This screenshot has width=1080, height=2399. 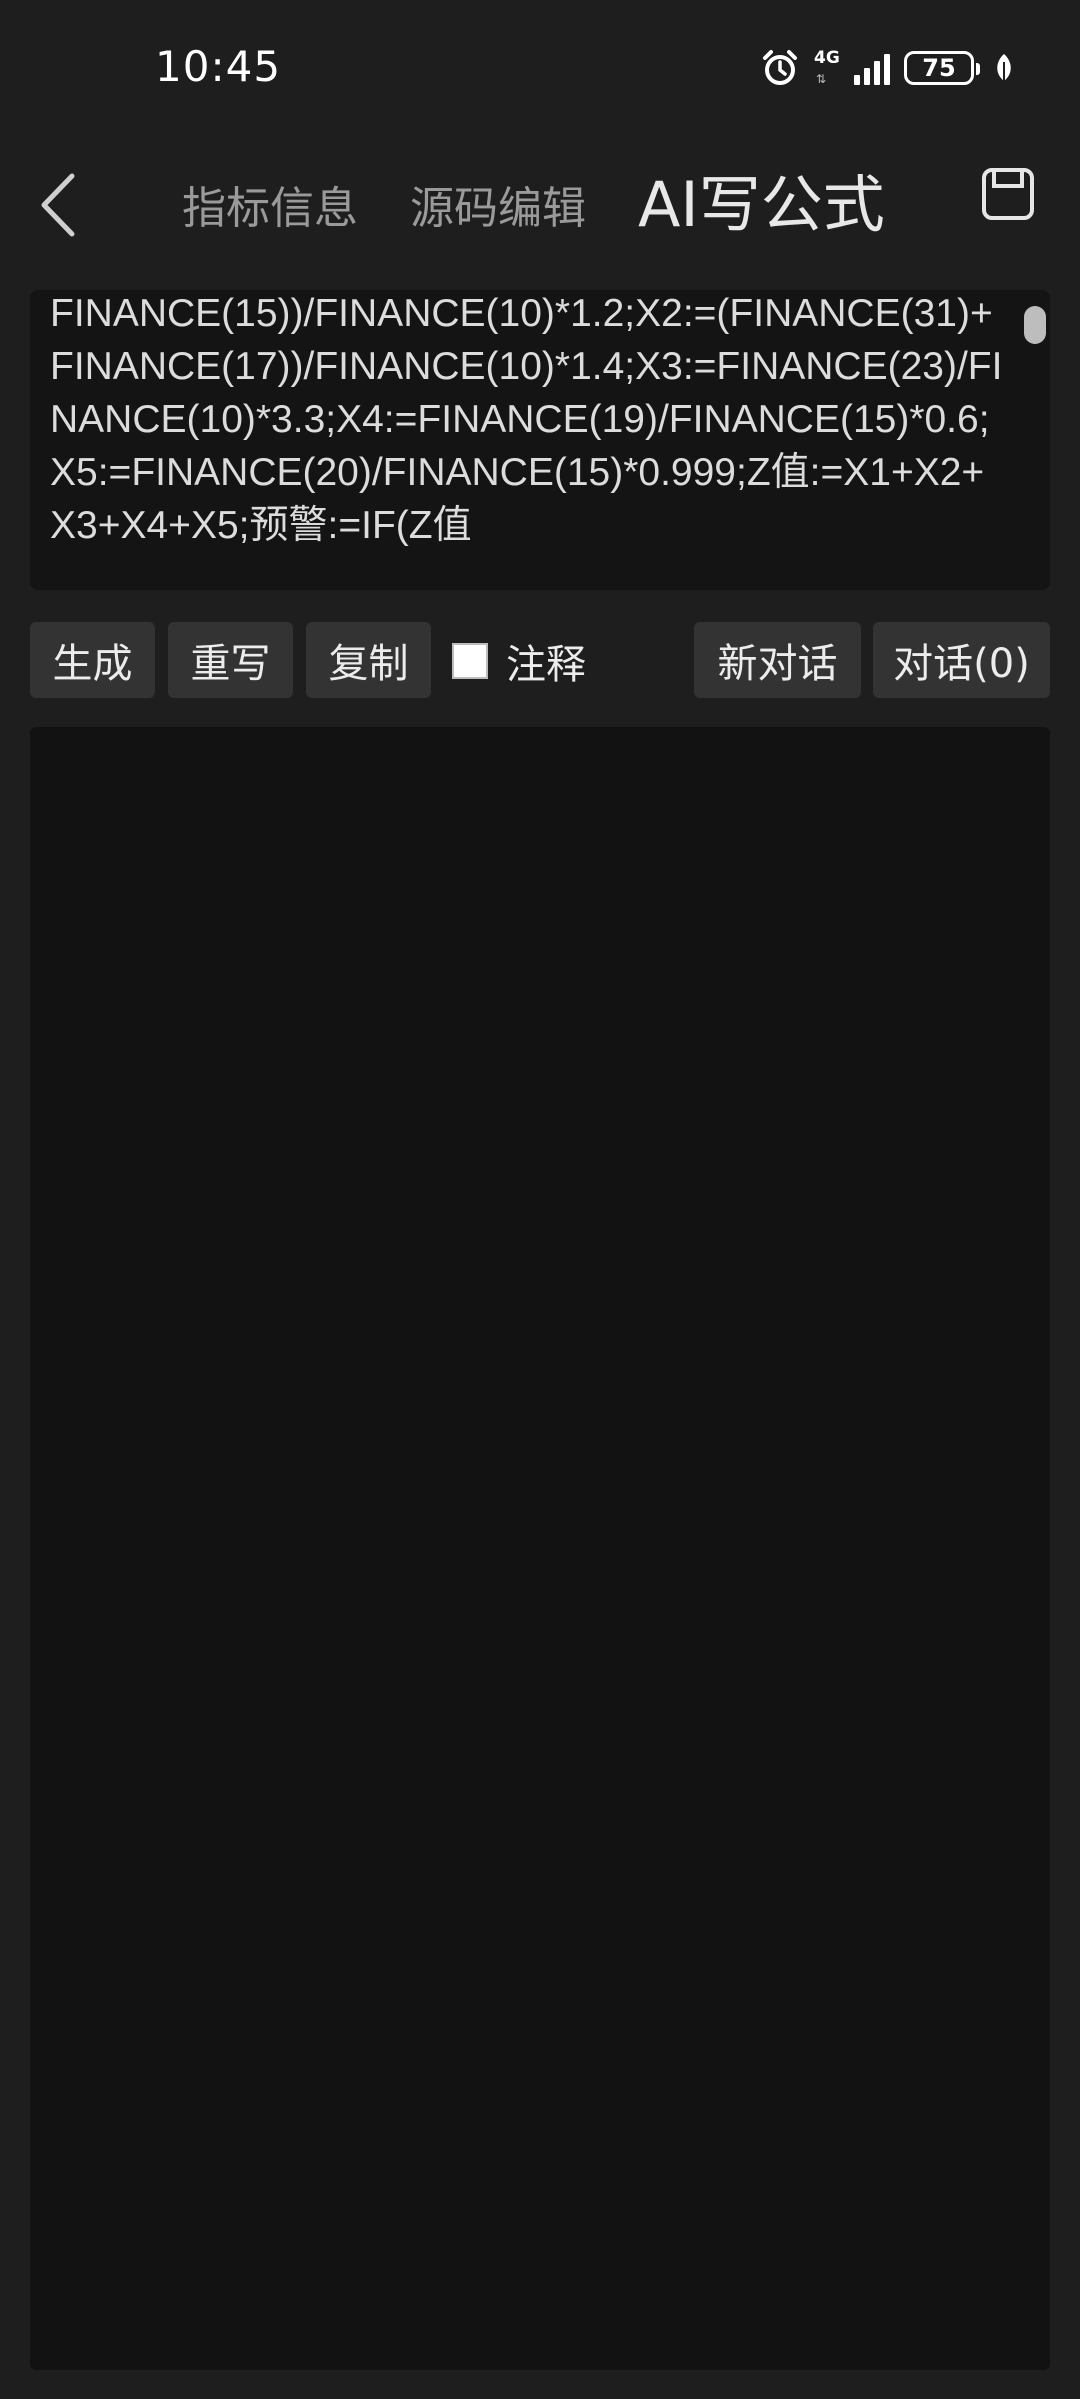 What do you see at coordinates (92, 660) in the screenshot?
I see `generate-button: 生成` at bounding box center [92, 660].